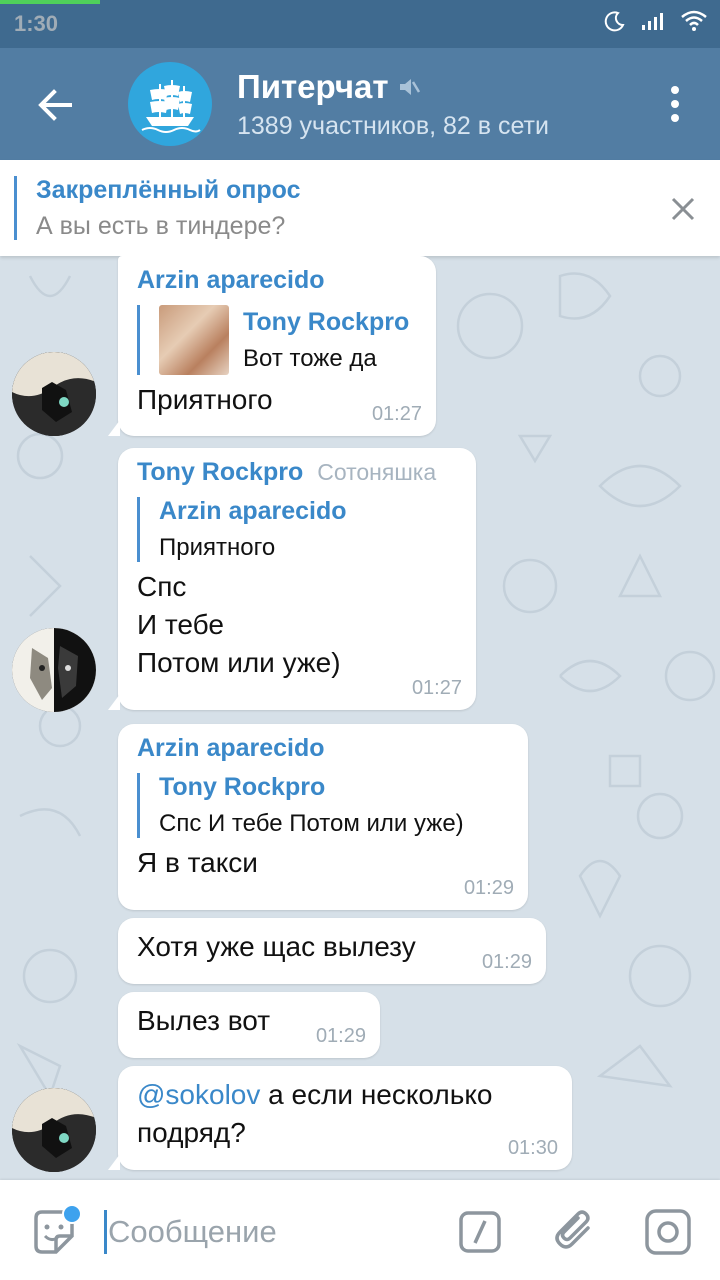 The height and width of the screenshot is (1280, 720). What do you see at coordinates (105, 1232) in the screenshot?
I see `text-cursor` at bounding box center [105, 1232].